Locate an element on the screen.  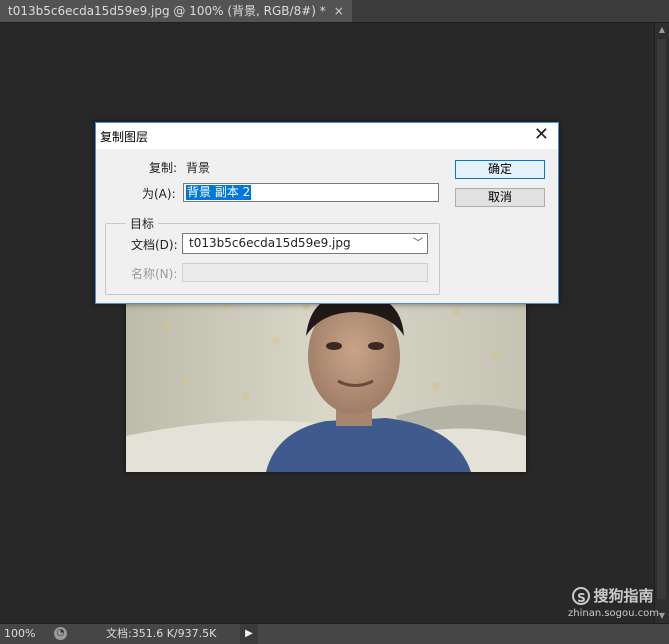
sogou-logo-icon: S is located at coordinates (581, 595).